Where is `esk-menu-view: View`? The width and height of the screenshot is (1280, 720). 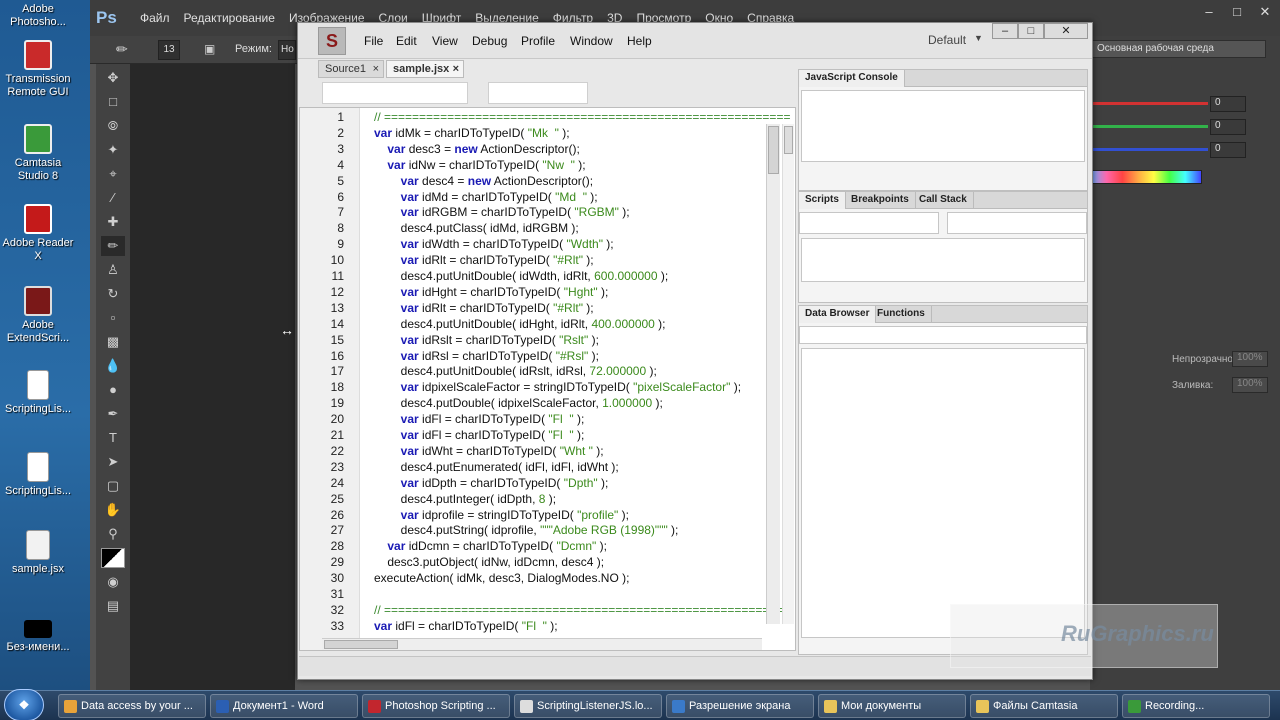
esk-menu-view: View is located at coordinates (445, 41).